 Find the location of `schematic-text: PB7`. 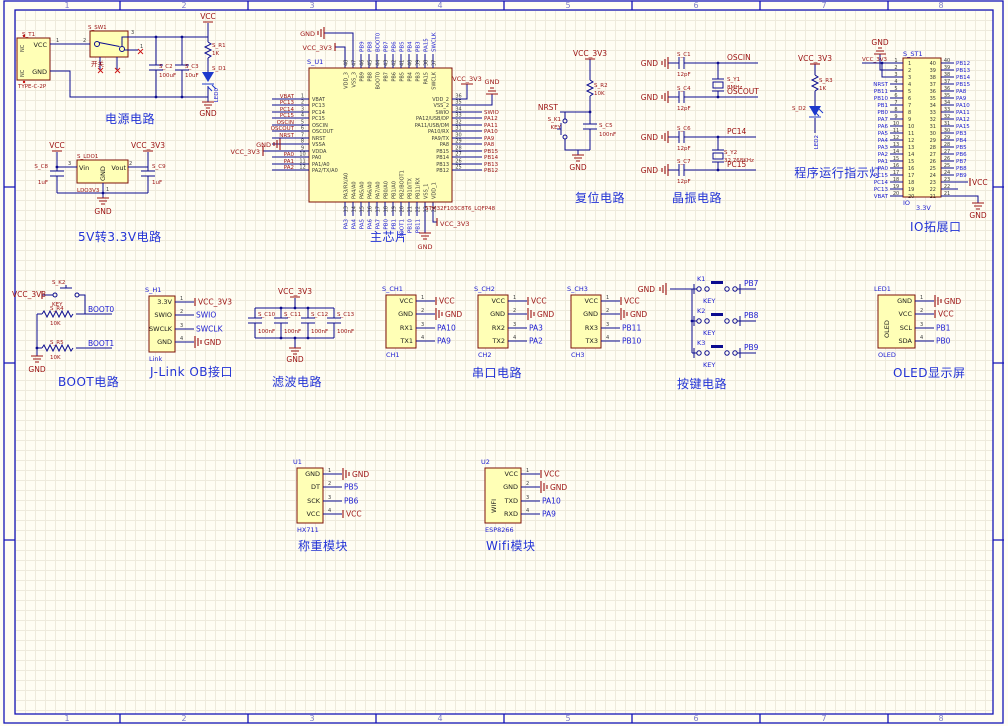

schematic-text: PB7 is located at coordinates (751, 283).